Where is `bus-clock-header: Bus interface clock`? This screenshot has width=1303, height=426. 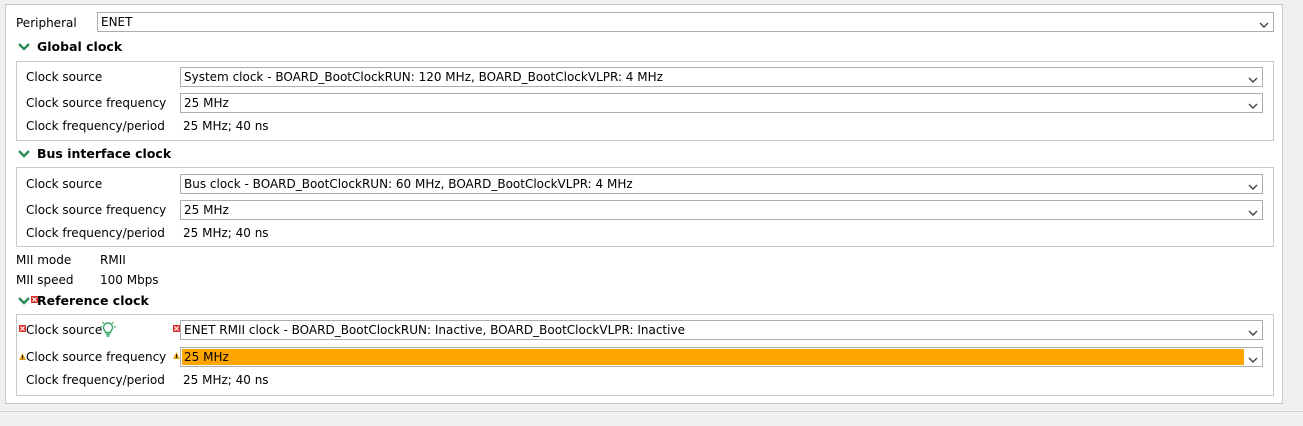
bus-clock-header: Bus interface clock is located at coordinates (104, 153).